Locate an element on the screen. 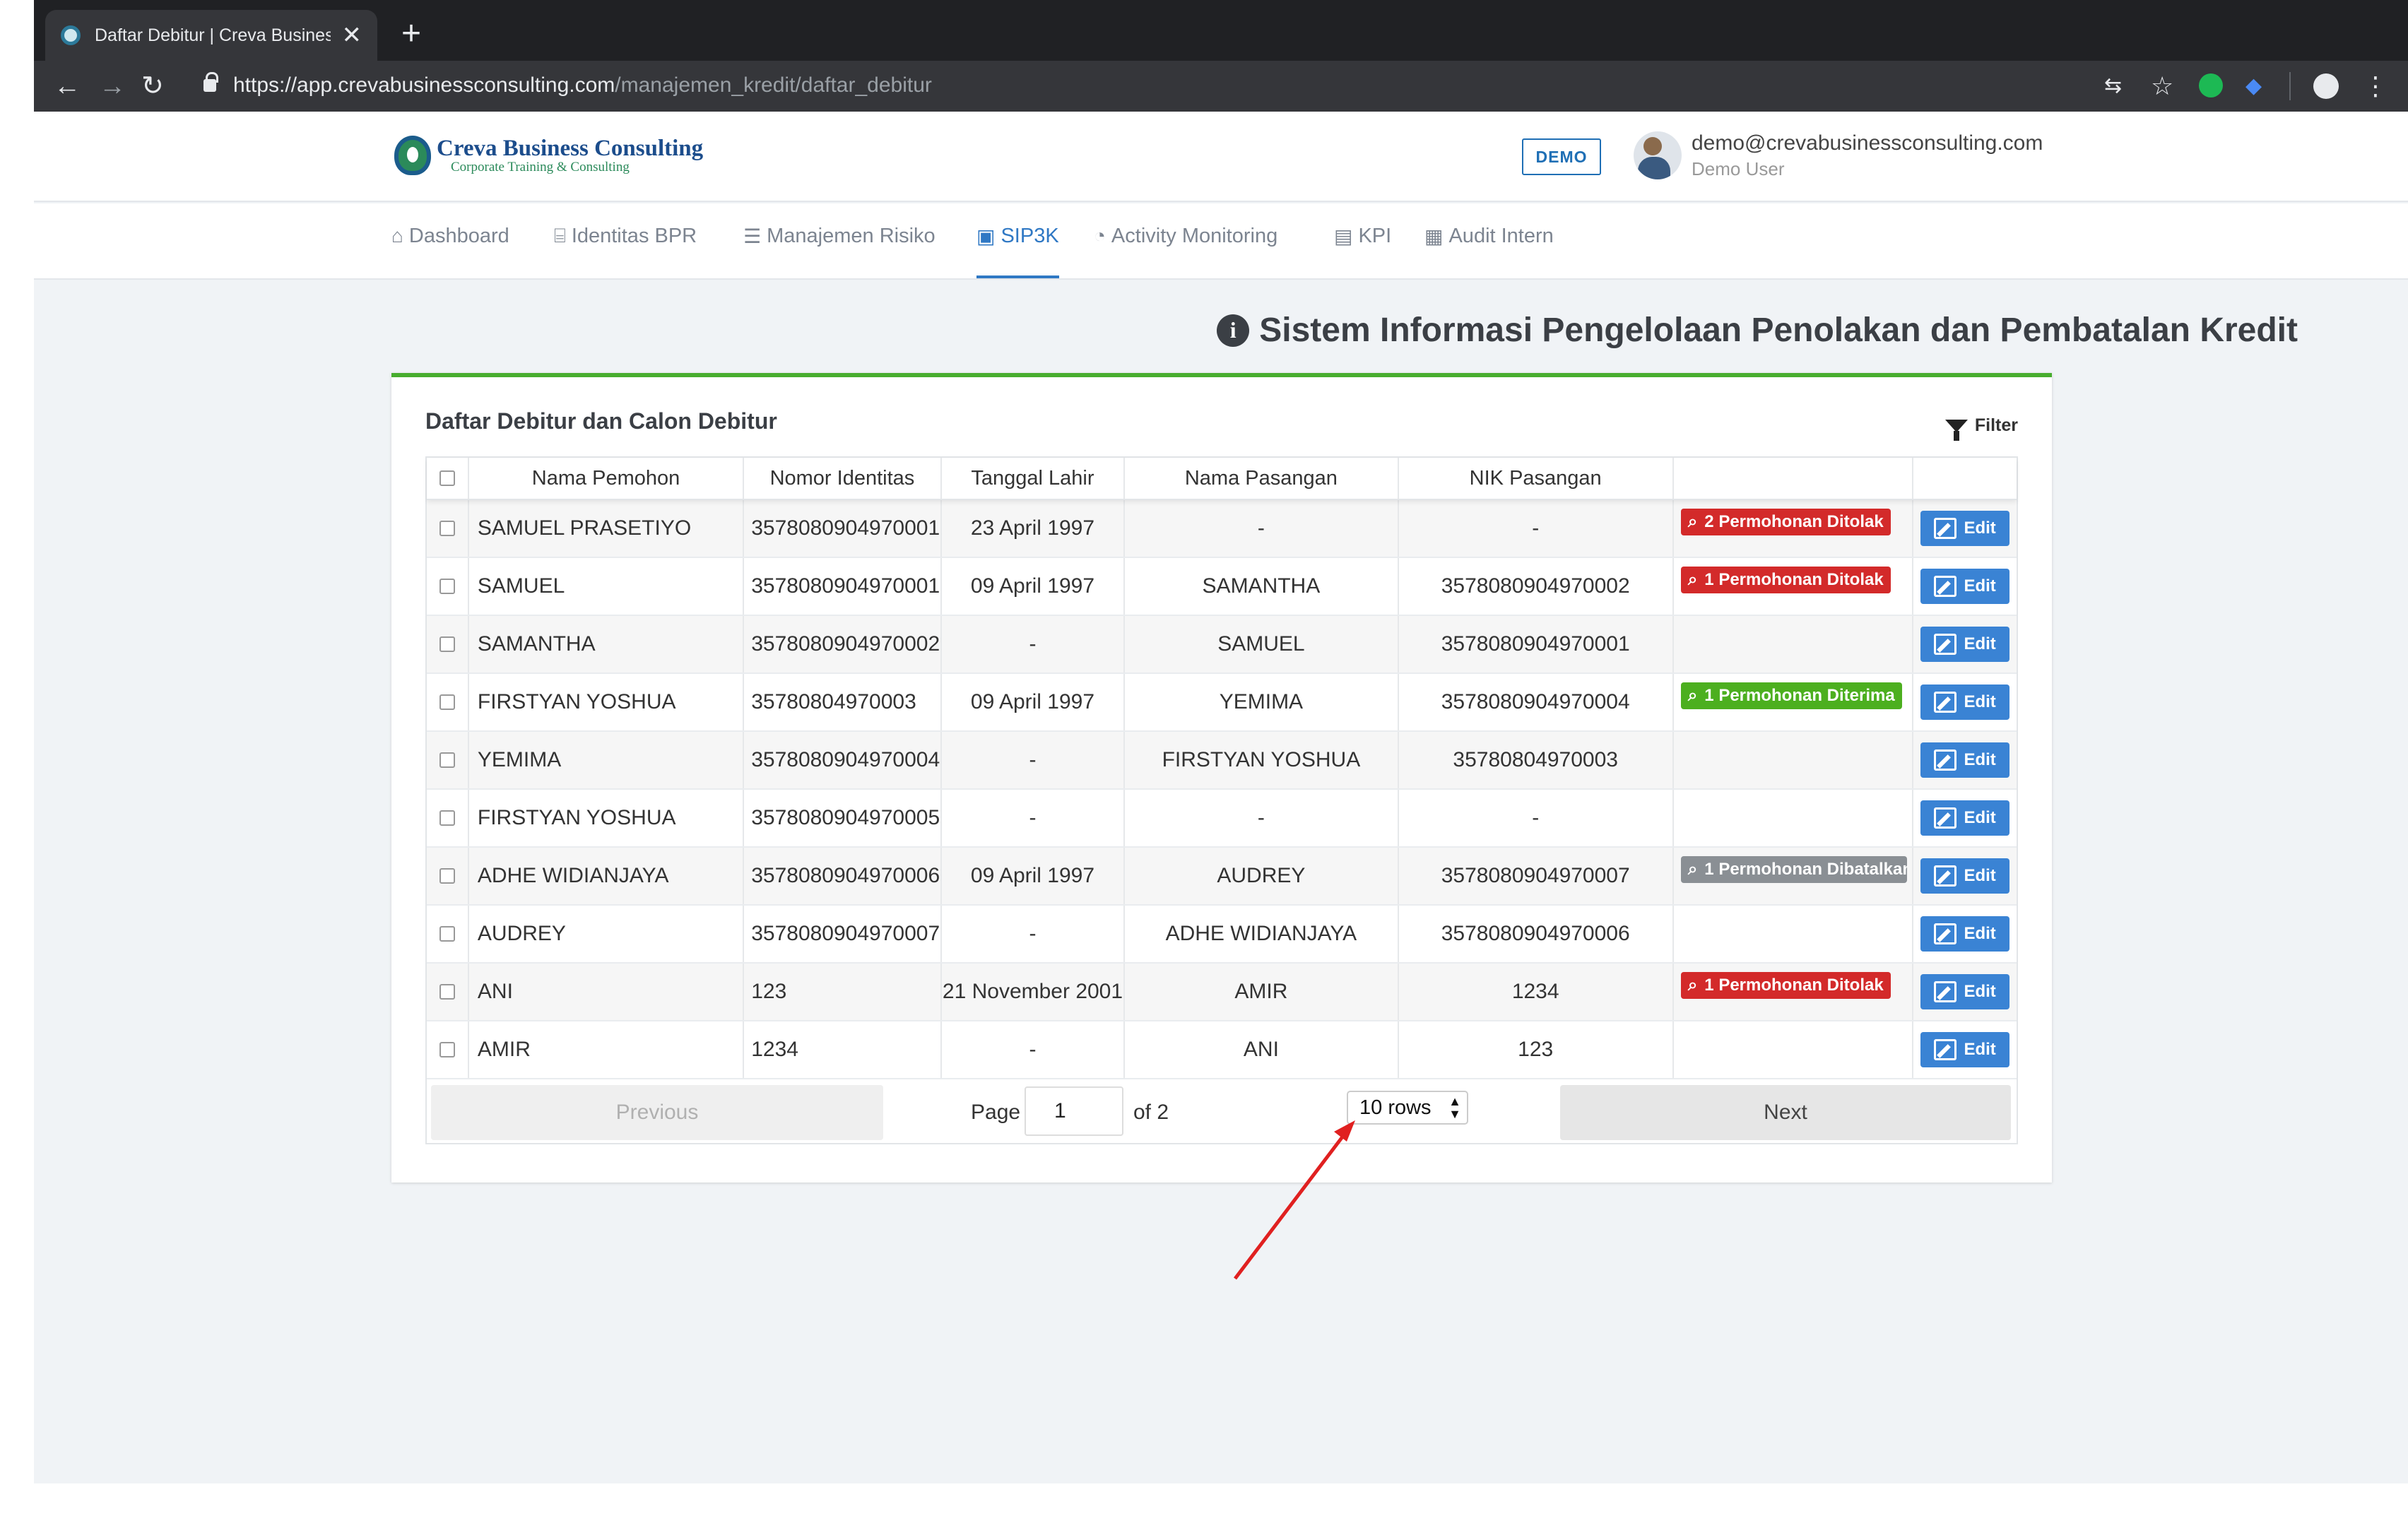  select-all-cell is located at coordinates (448, 478).